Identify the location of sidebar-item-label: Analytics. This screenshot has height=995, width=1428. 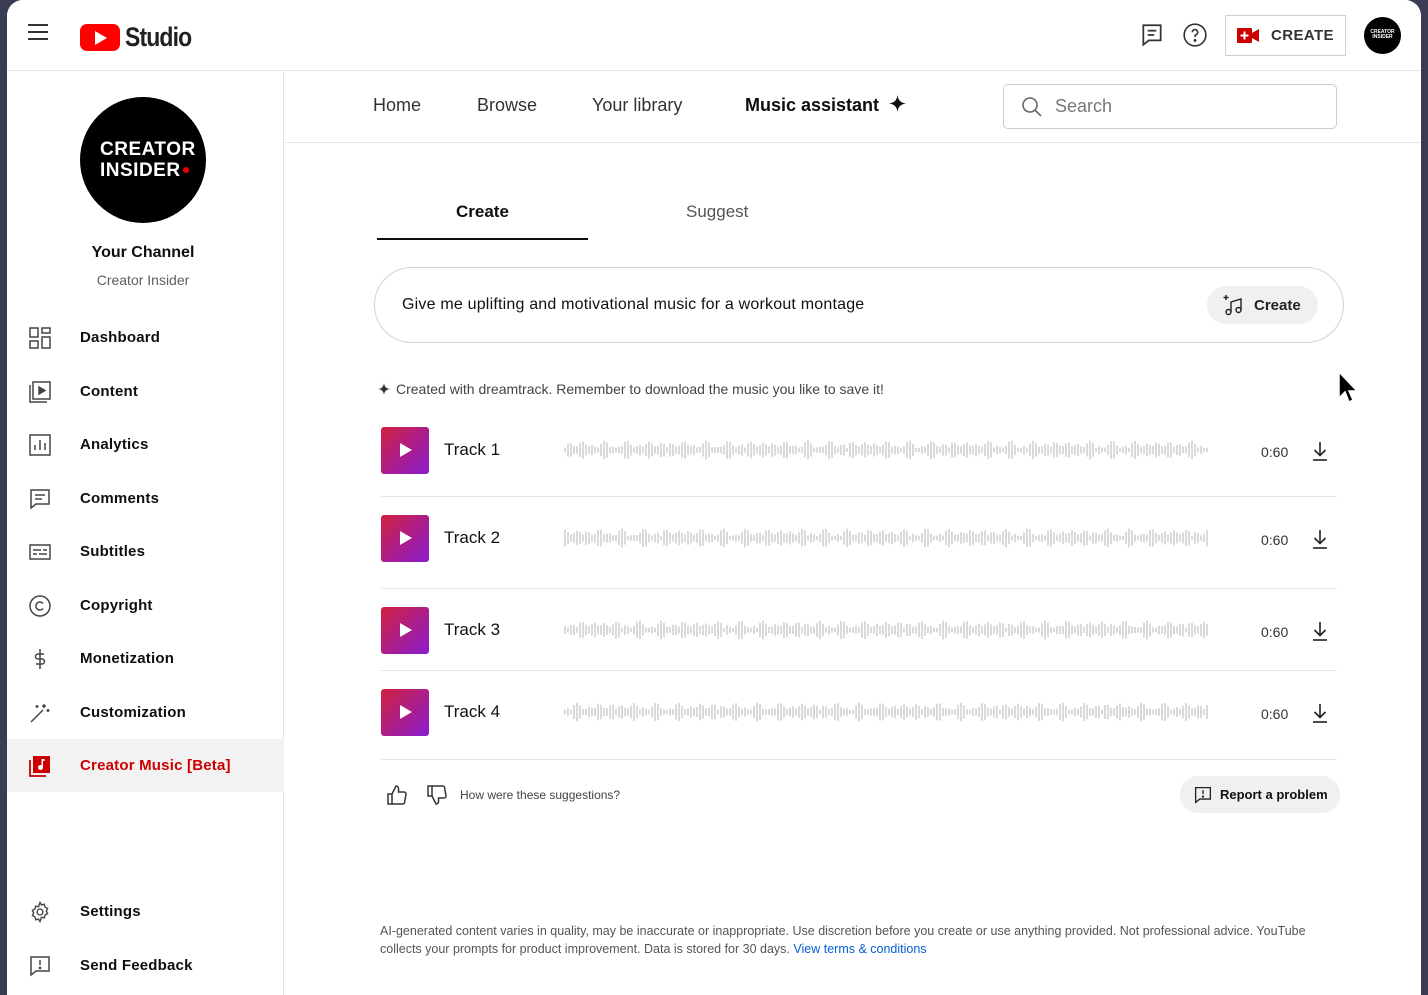
(114, 444).